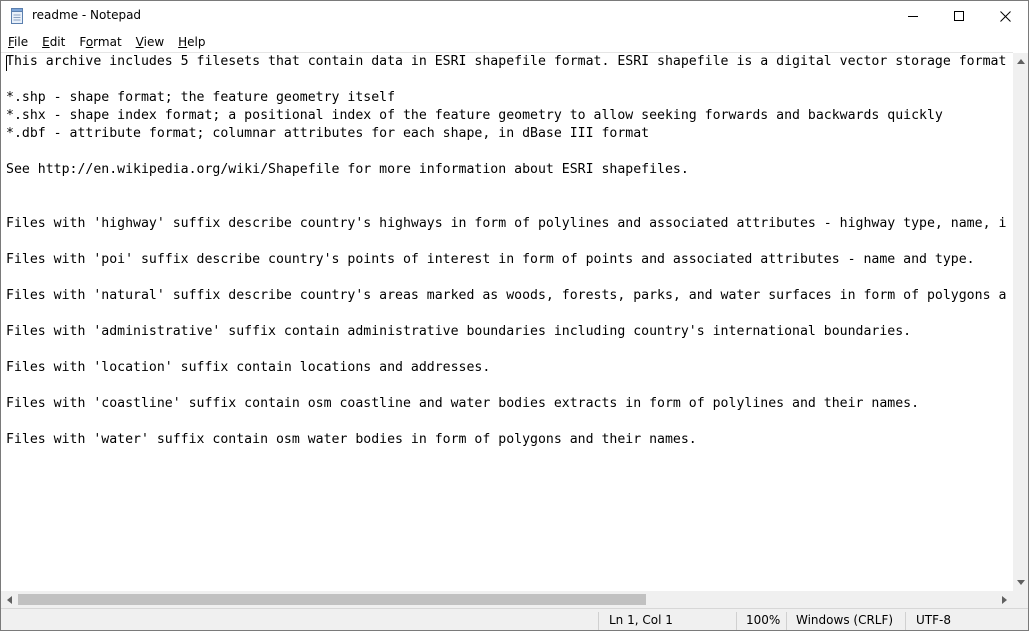  Describe the element at coordinates (763, 620) in the screenshot. I see `status-zoom: 100%` at that location.